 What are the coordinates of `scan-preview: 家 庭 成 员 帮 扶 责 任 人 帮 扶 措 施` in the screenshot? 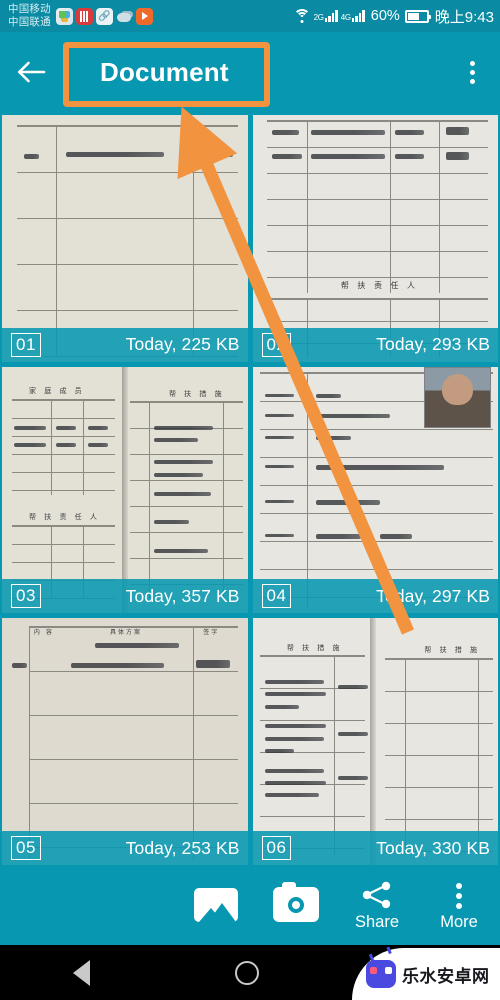 It's located at (125, 490).